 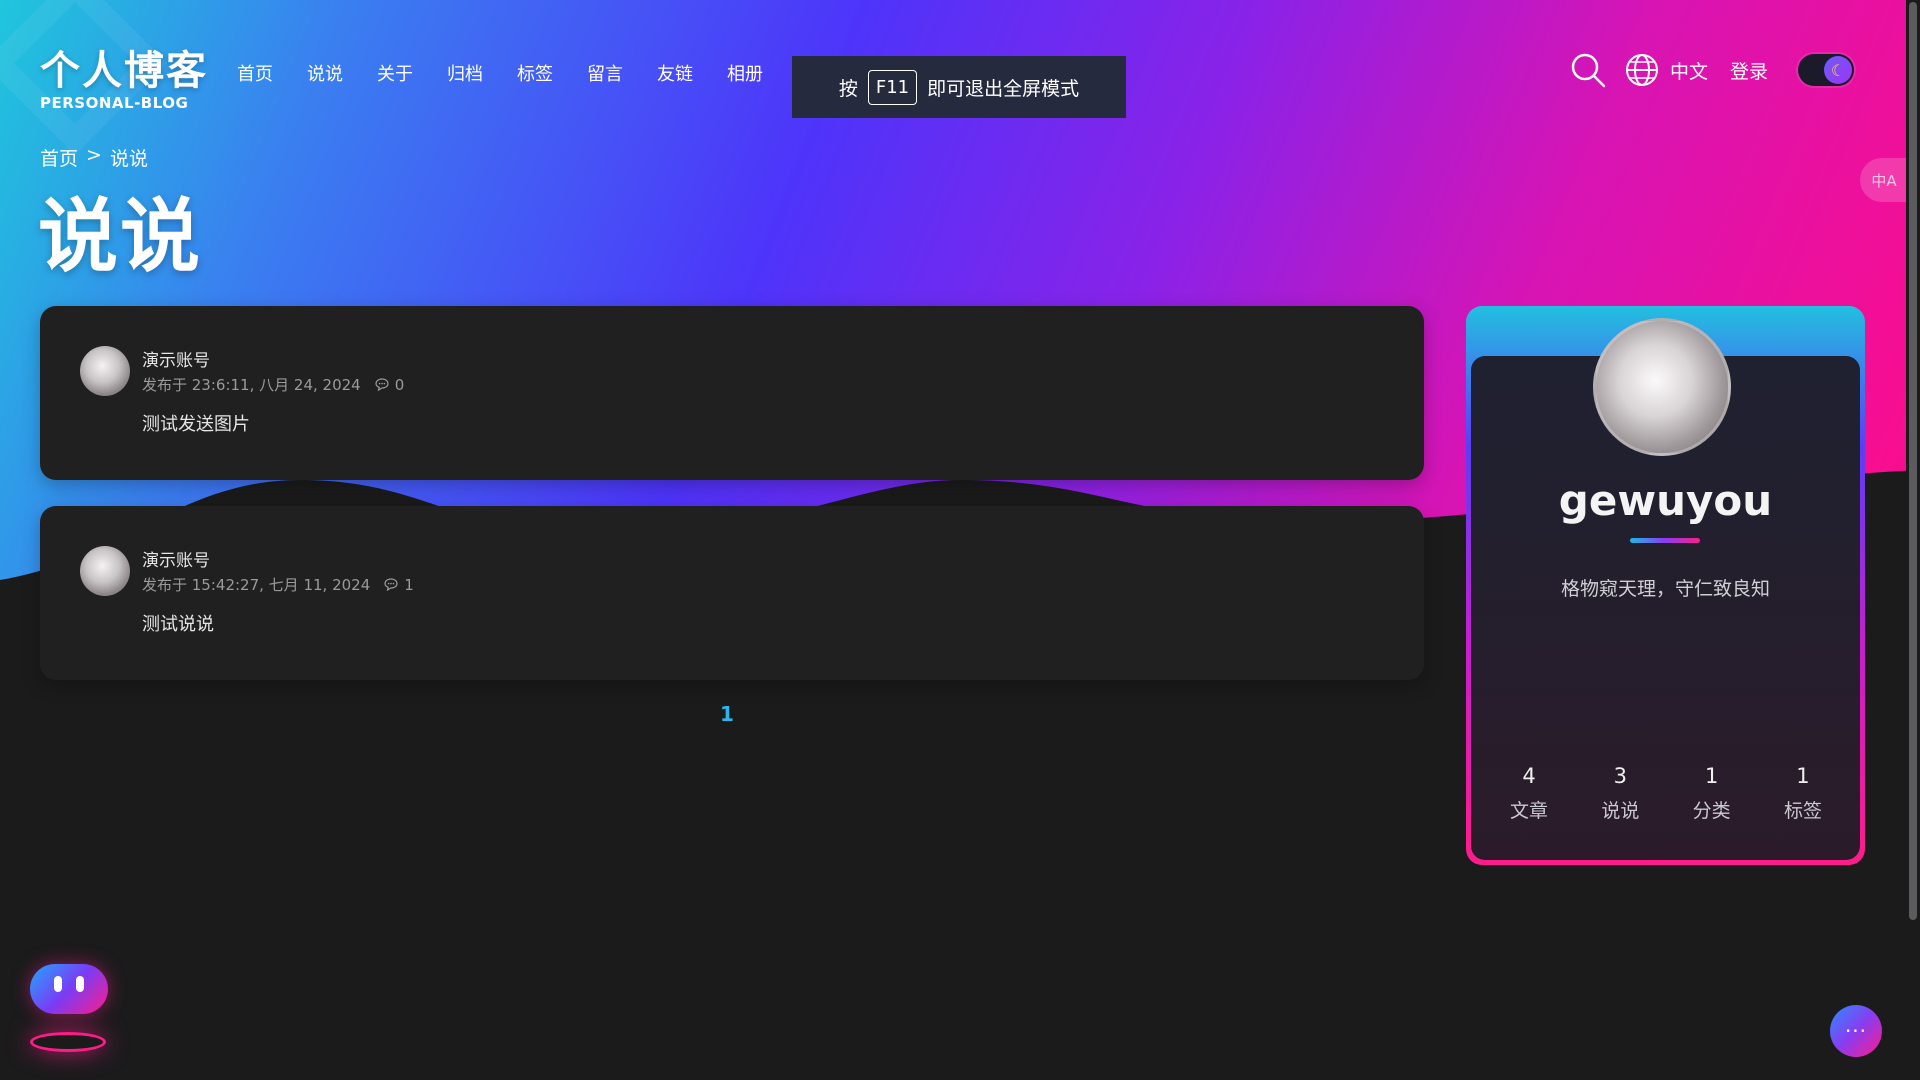 What do you see at coordinates (892, 87) in the screenshot?
I see `fullscreen-tip-key: F11` at bounding box center [892, 87].